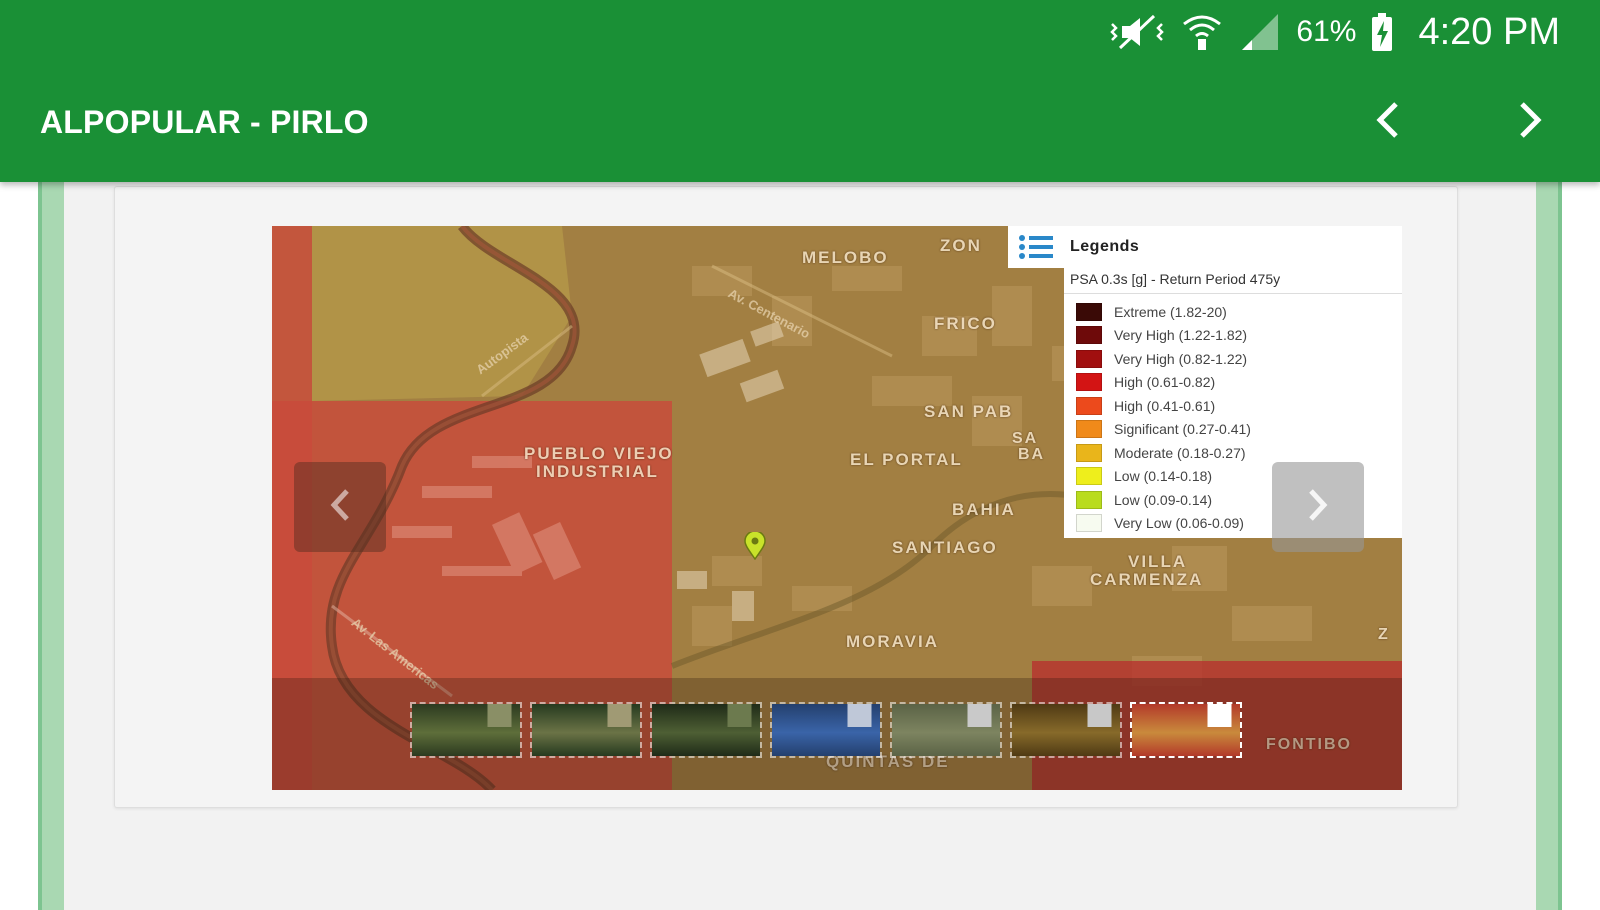 The width and height of the screenshot is (1600, 910). Describe the element at coordinates (961, 245) in the screenshot. I see `map-place-label: ZON` at that location.